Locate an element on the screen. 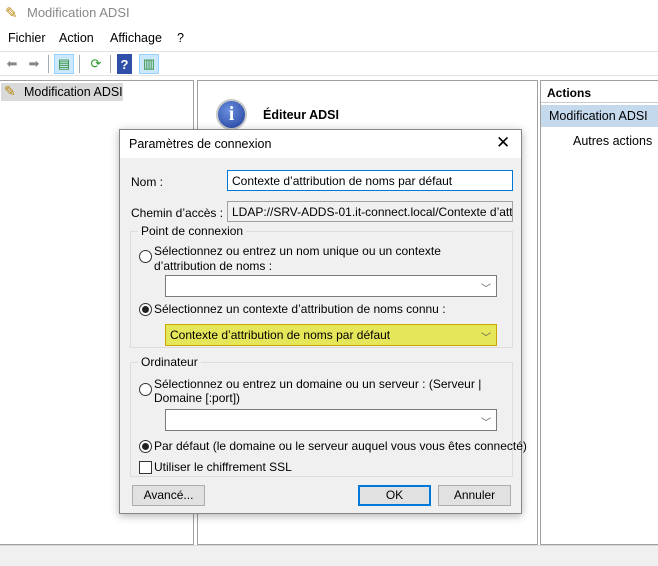  forward-arrow-icon: ➡ is located at coordinates (34, 64).